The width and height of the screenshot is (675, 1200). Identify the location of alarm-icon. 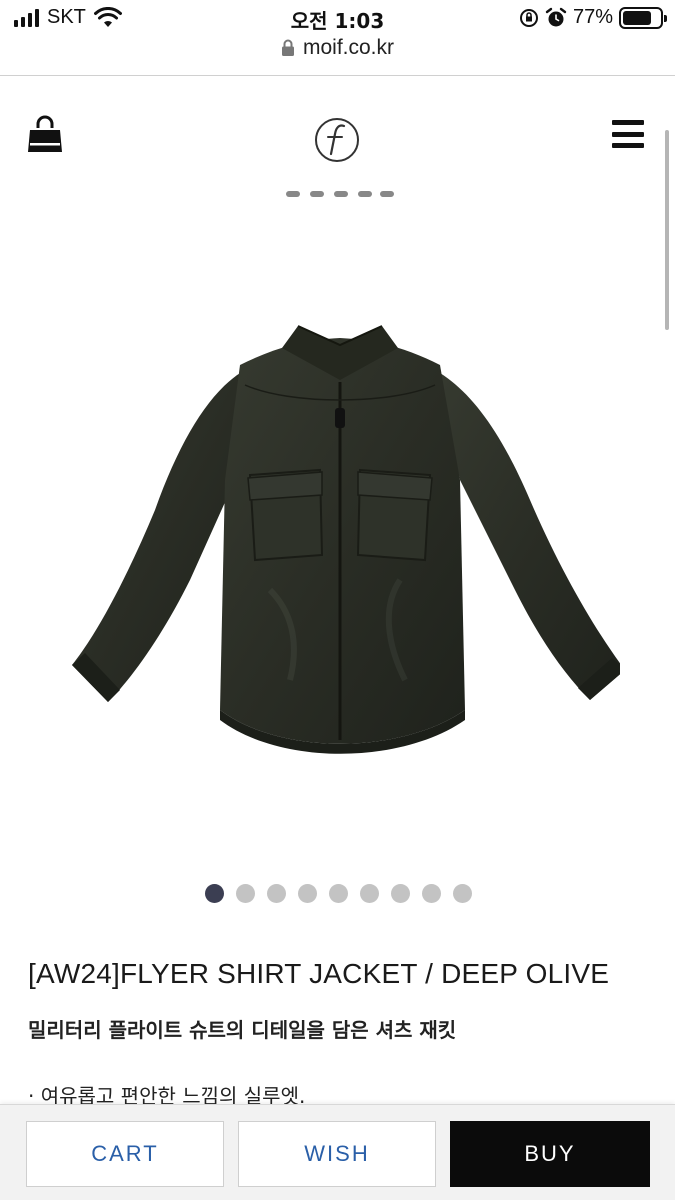
(556, 16).